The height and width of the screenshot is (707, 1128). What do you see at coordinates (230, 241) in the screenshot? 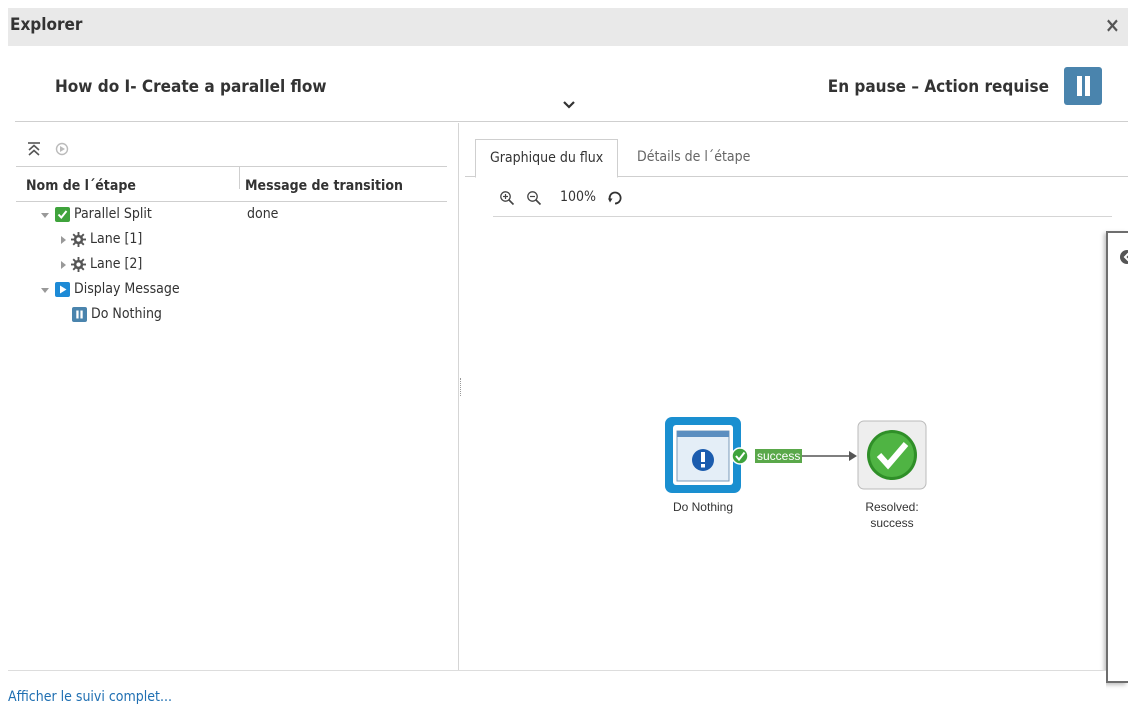
I see `tree-row-lane-1: Lane [1]` at bounding box center [230, 241].